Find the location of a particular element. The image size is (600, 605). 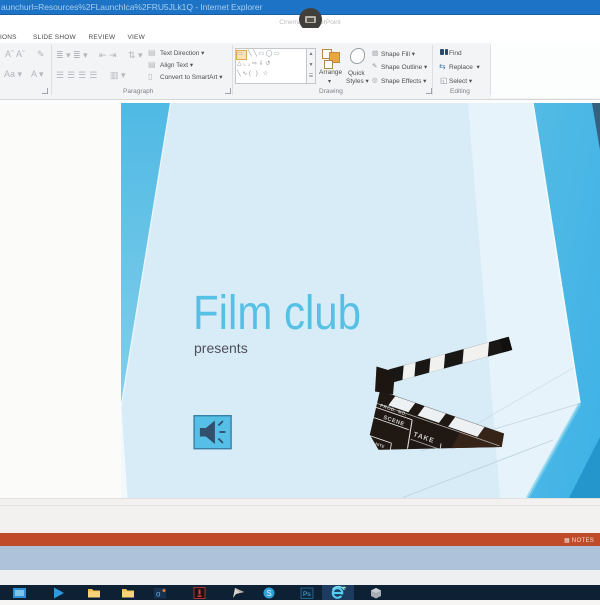

svg-text: Ps is located at coordinates (307, 594).